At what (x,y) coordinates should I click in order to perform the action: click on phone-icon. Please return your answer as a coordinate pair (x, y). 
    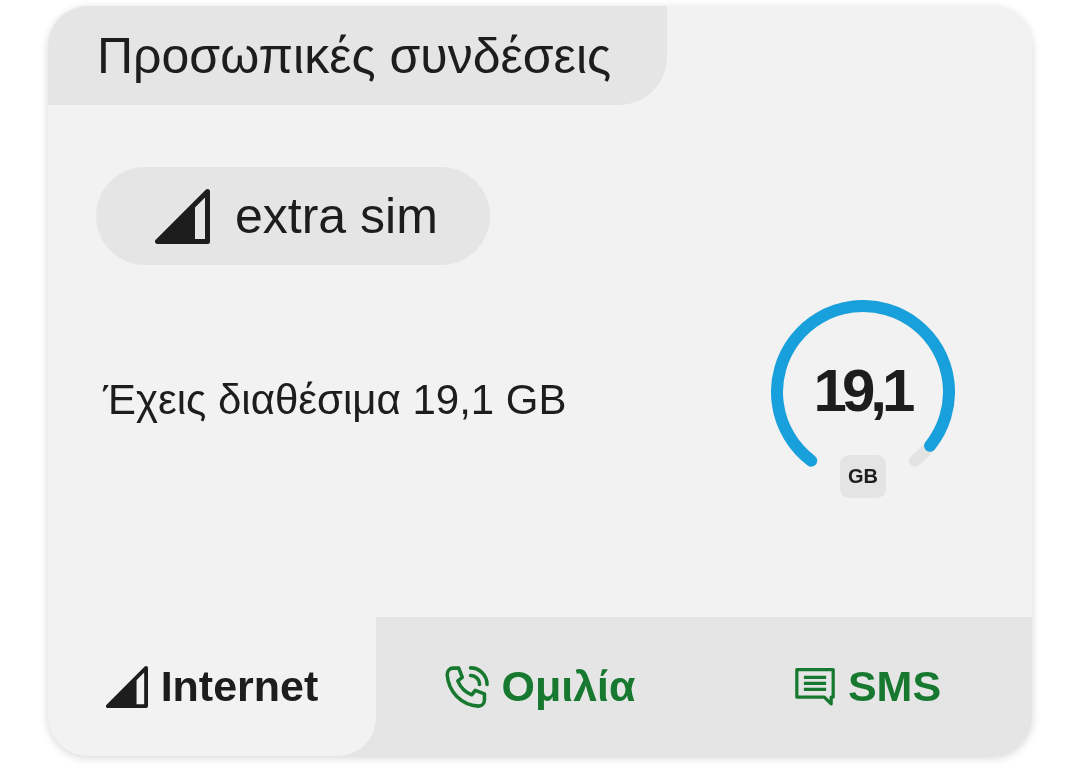
    Looking at the image, I should click on (466, 686).